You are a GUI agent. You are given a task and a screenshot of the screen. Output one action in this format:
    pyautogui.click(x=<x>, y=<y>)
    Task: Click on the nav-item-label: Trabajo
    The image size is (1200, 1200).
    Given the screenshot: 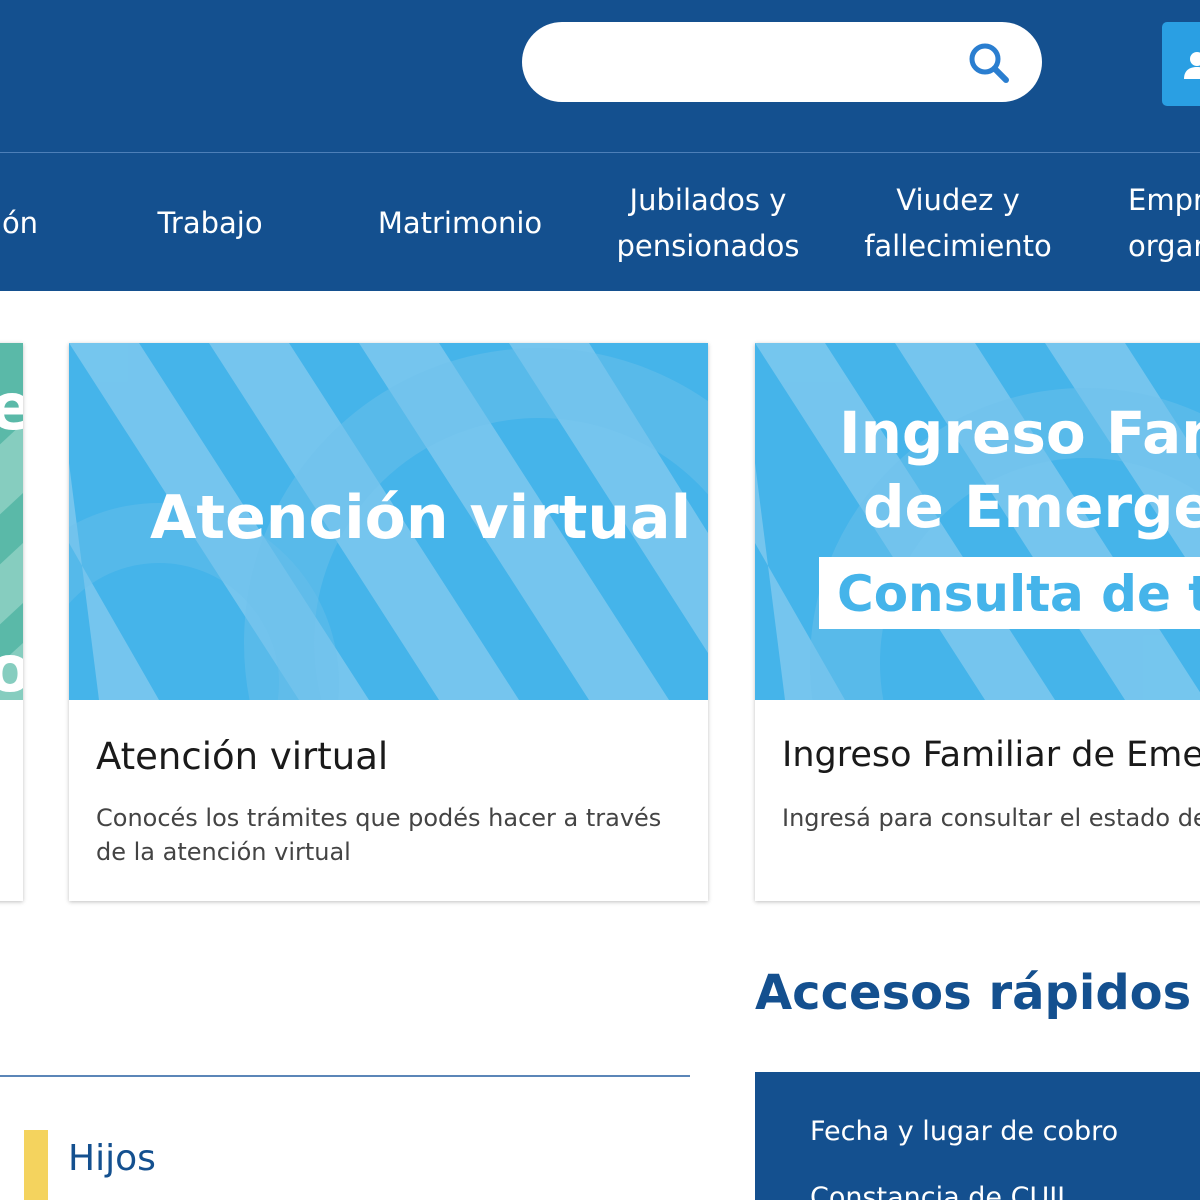 What is the action you would take?
    pyautogui.click(x=210, y=222)
    